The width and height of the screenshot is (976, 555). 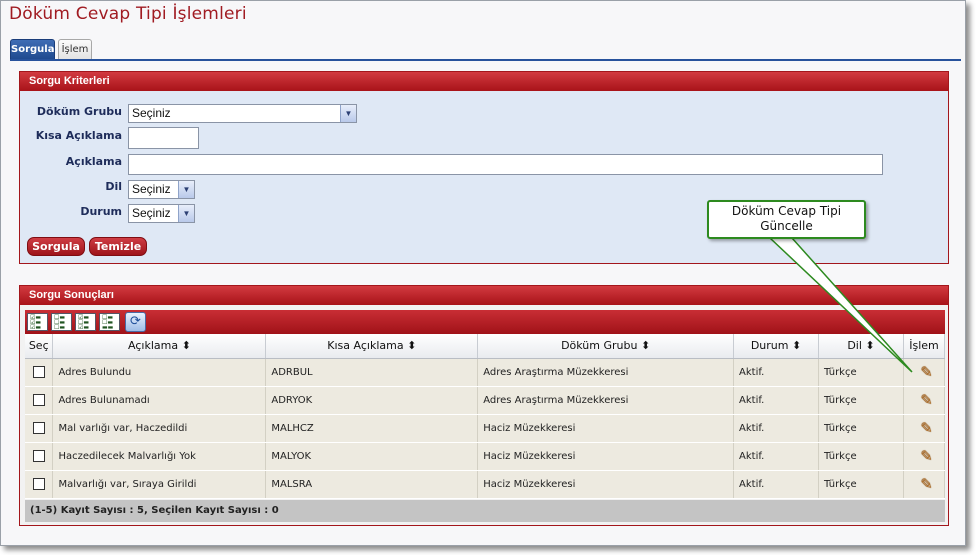 I want to click on results-header: Sorgu Sonuçları, so click(x=484, y=295).